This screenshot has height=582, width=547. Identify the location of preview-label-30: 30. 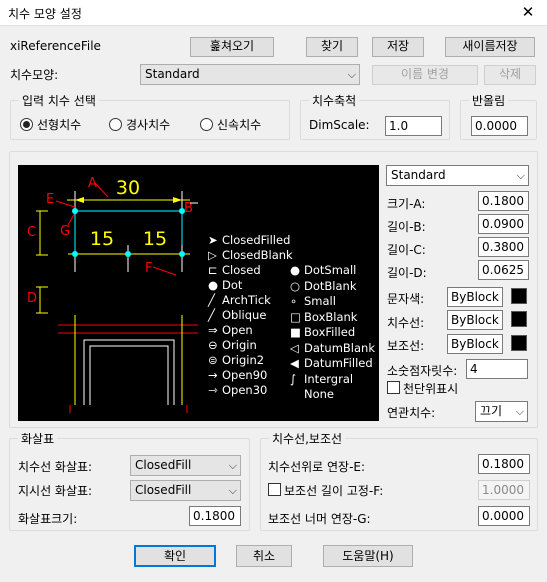
(128, 188).